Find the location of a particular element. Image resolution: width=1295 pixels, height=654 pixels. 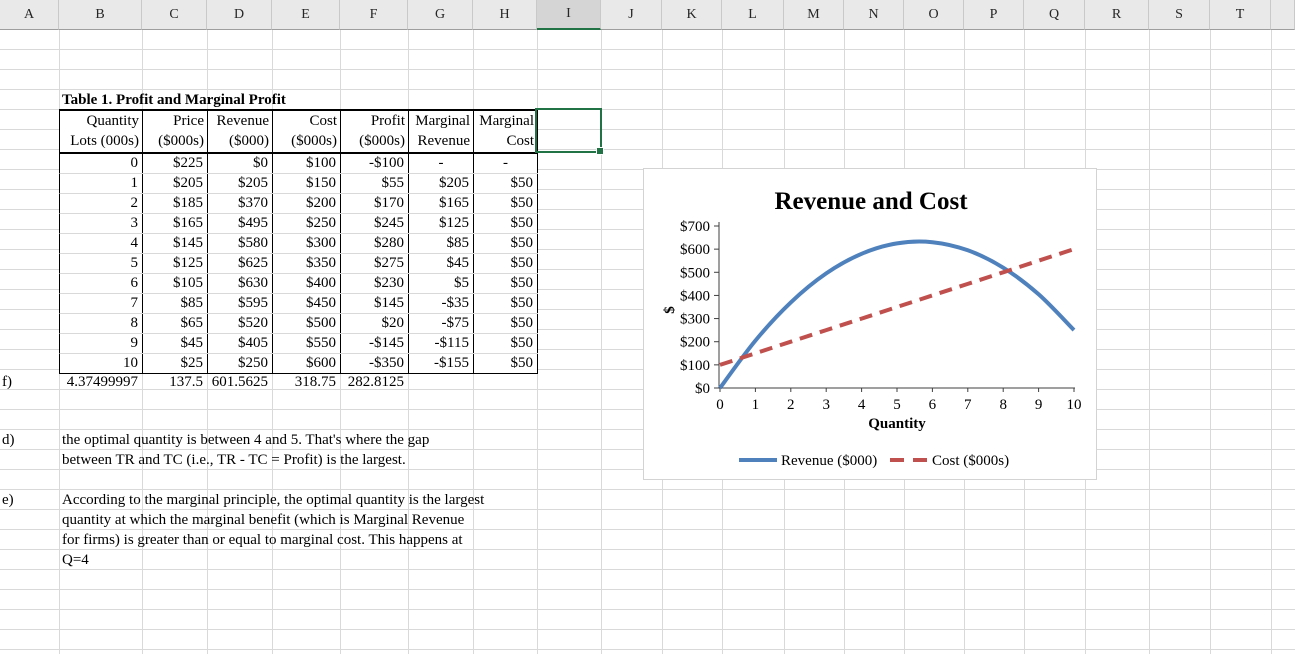

column-header-F: F is located at coordinates (374, 15).